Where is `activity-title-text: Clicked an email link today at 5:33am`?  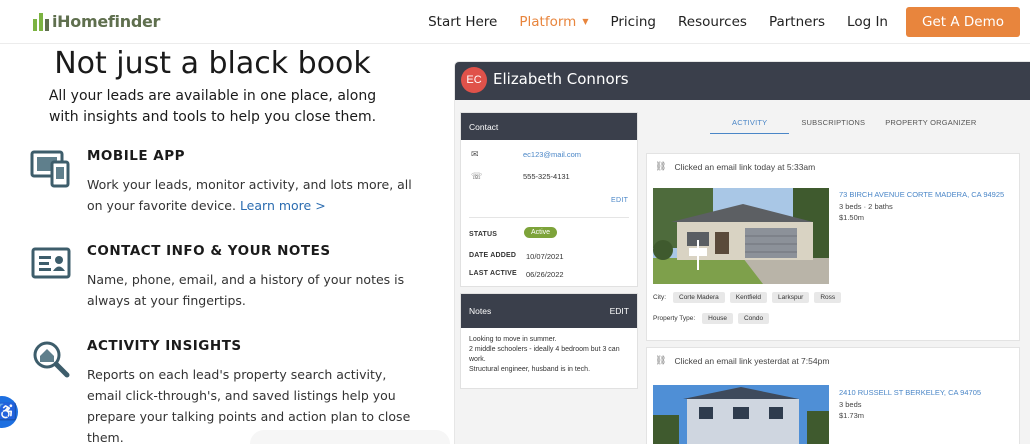 activity-title-text: Clicked an email link today at 5:33am is located at coordinates (745, 166).